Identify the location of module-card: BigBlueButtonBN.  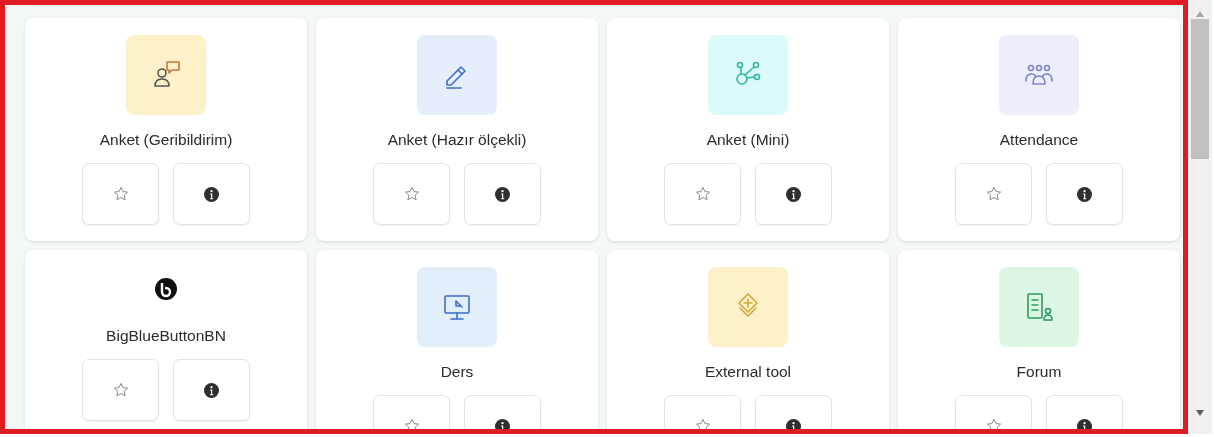
(166, 339).